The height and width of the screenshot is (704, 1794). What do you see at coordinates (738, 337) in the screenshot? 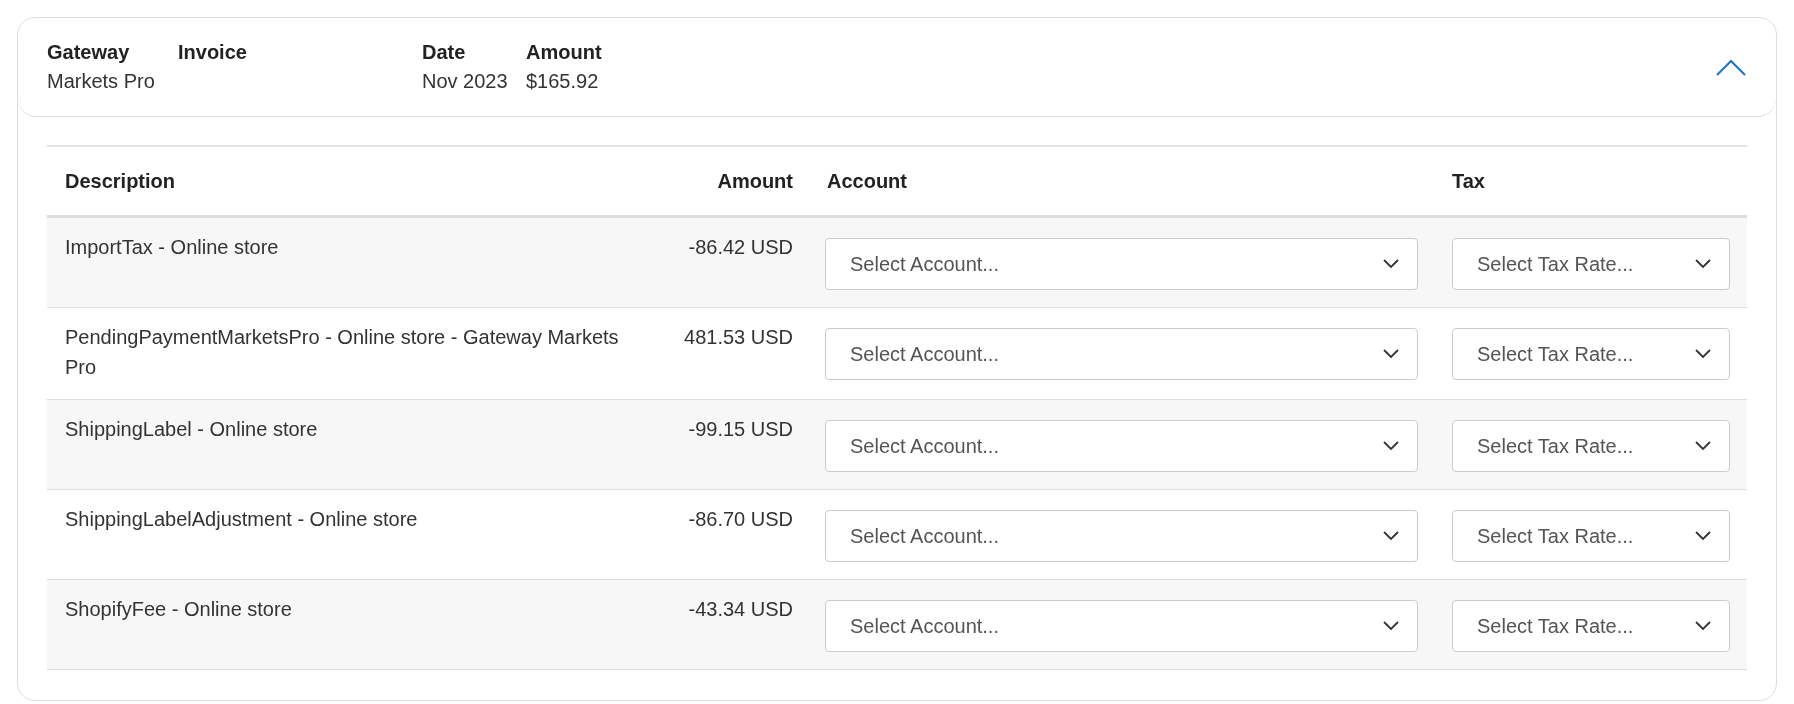
I see `amount-cell-text: 481.53 USD` at bounding box center [738, 337].